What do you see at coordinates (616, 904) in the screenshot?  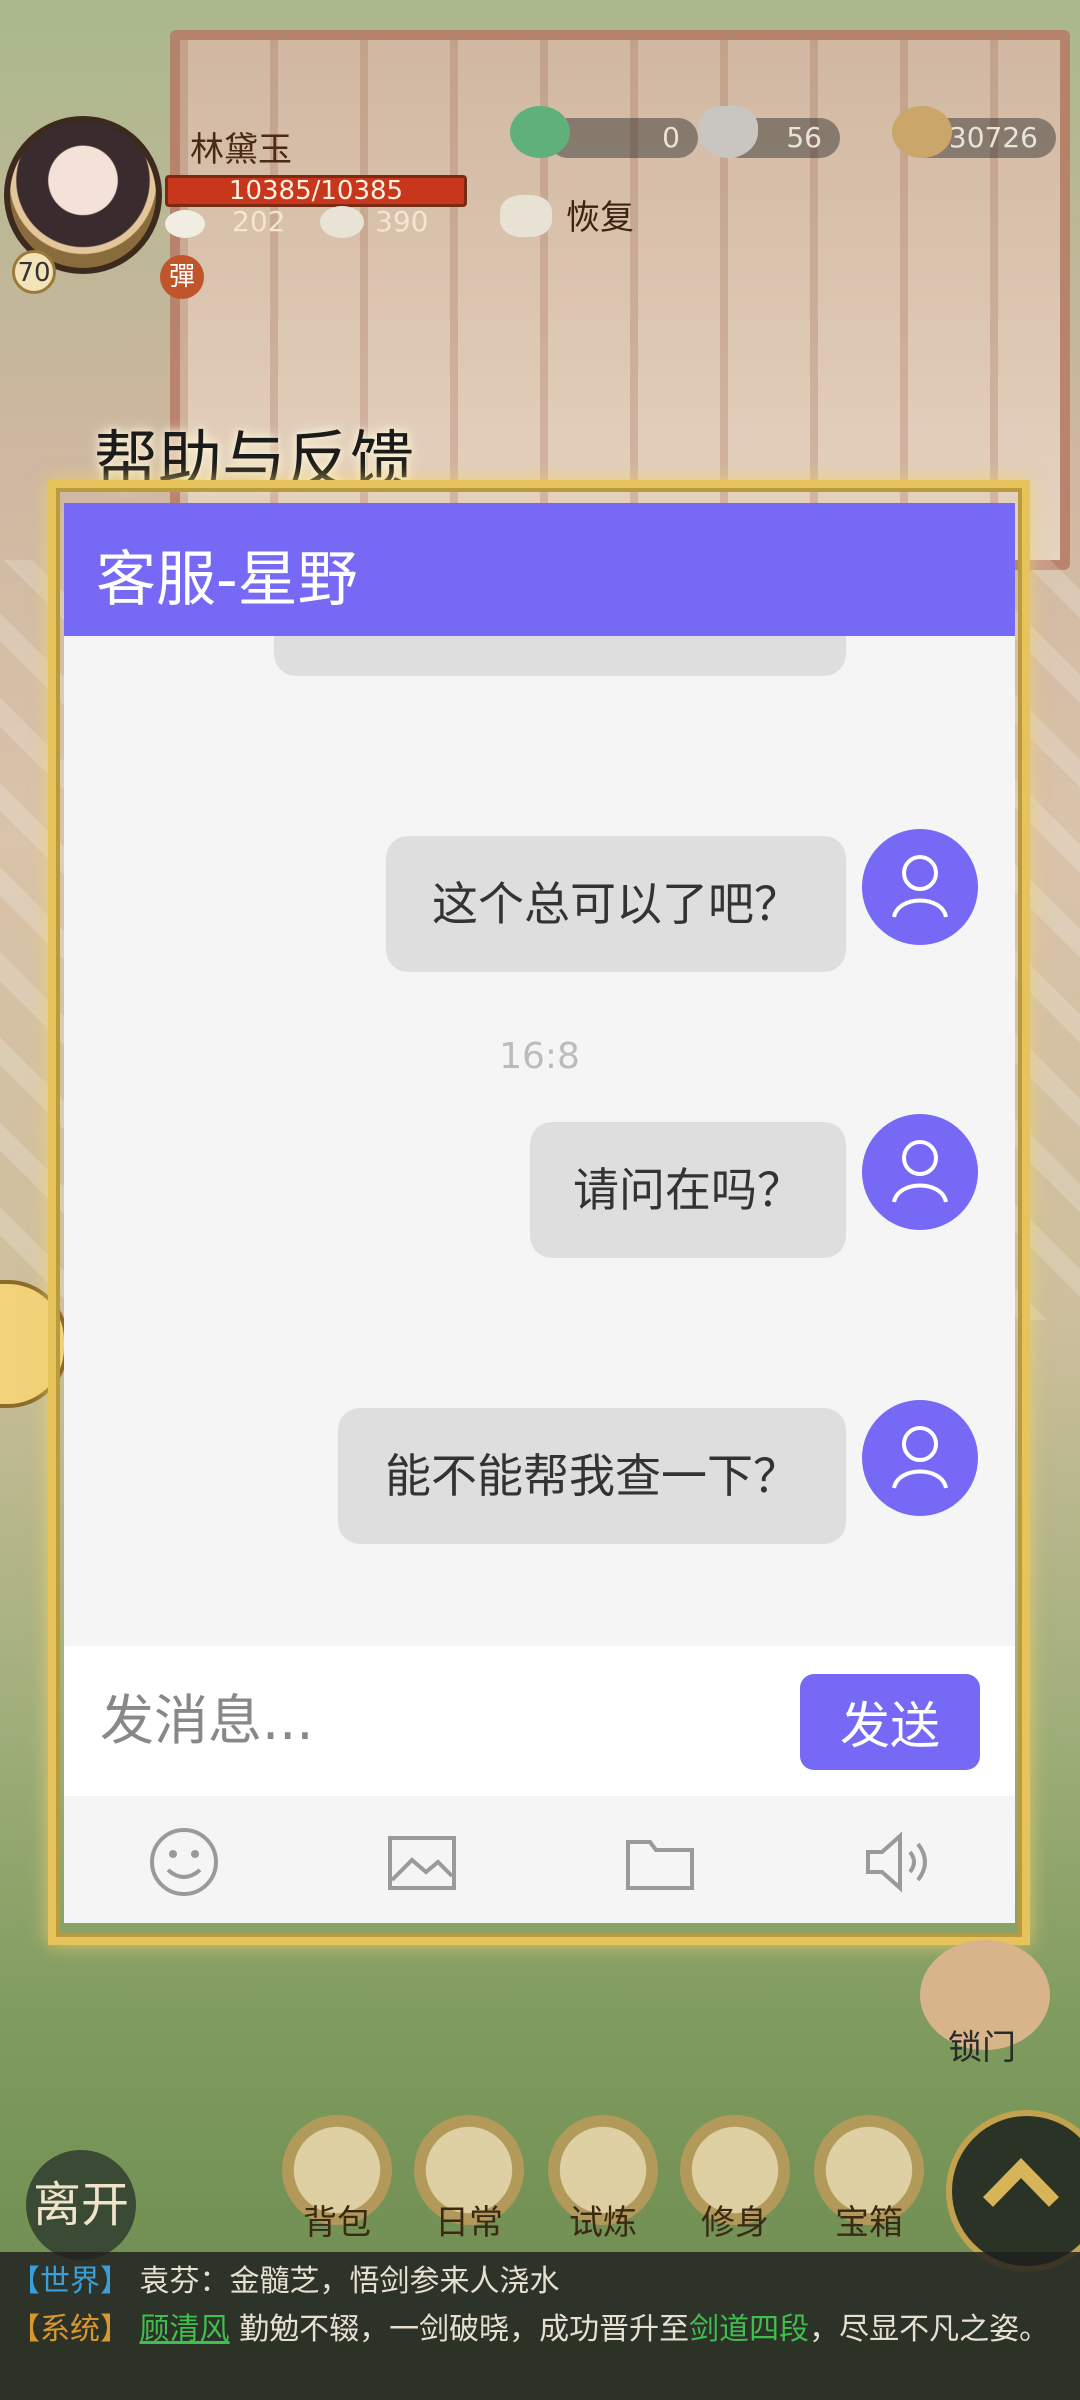 I see `message-bubble: 这个总可以了吧？` at bounding box center [616, 904].